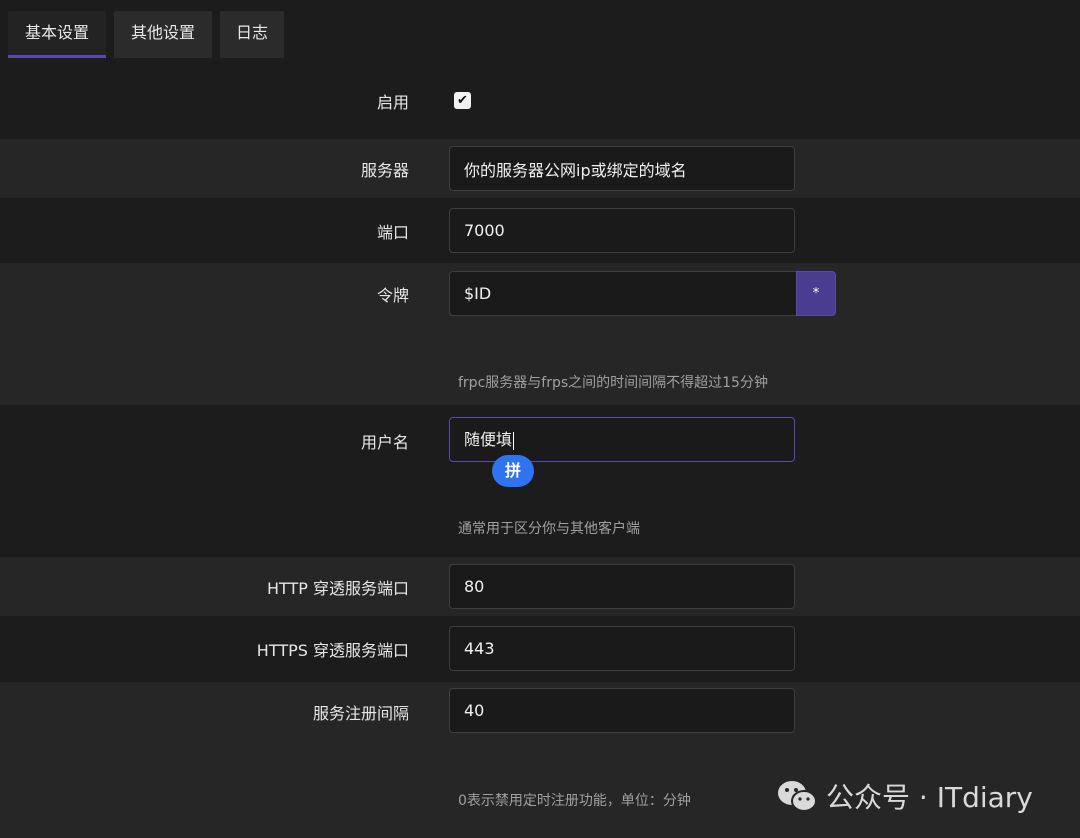 The image size is (1080, 838). I want to click on server-label: 服务器, so click(384, 170).